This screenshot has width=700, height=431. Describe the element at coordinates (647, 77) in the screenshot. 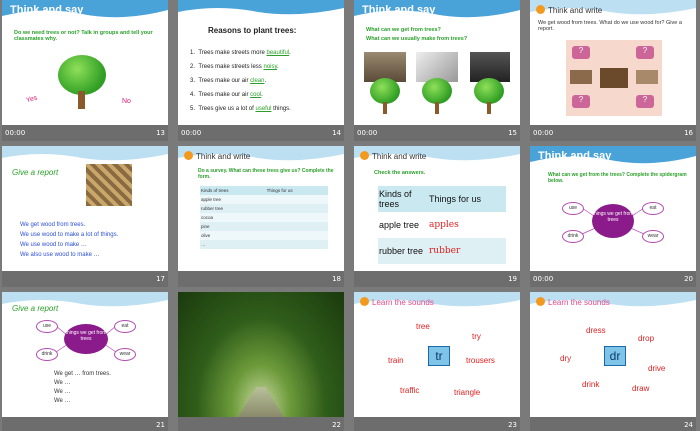

I see `pencils-photo` at that location.